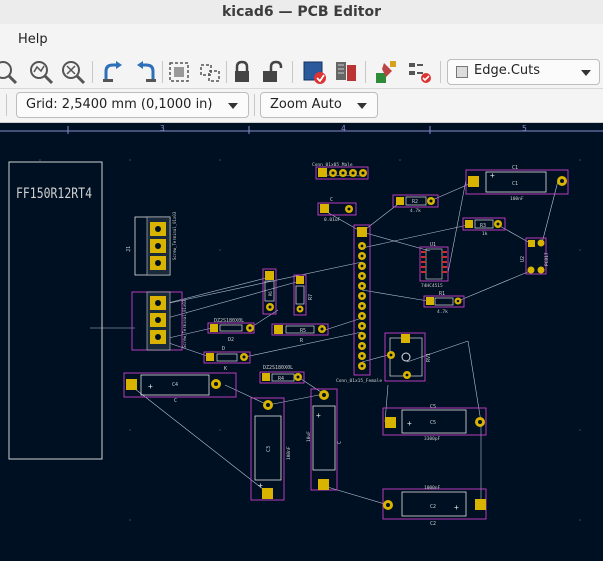 This screenshot has width=603, height=561. What do you see at coordinates (303, 331) in the screenshot?
I see `svg-text: R5` at bounding box center [303, 331].